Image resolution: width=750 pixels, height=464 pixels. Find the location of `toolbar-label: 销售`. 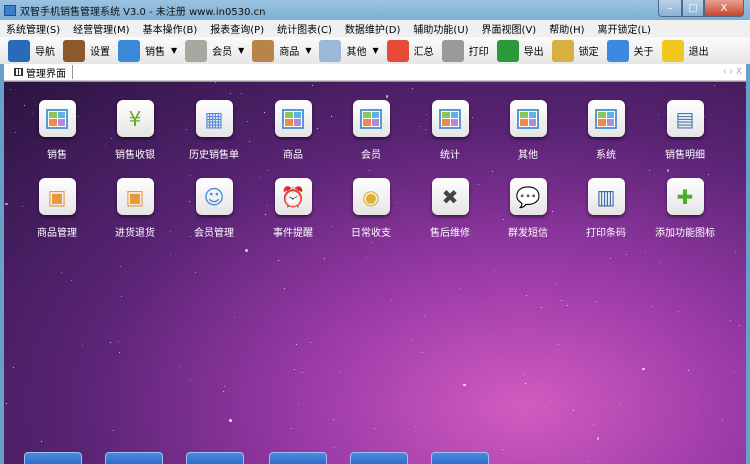

toolbar-label: 销售 is located at coordinates (155, 52).